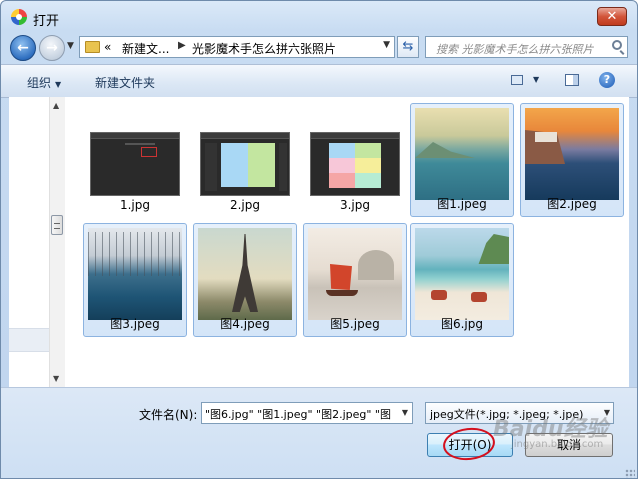 Image resolution: width=638 pixels, height=479 pixels. Describe the element at coordinates (319, 17) in the screenshot. I see `title-bar: 打开 ✕` at that location.